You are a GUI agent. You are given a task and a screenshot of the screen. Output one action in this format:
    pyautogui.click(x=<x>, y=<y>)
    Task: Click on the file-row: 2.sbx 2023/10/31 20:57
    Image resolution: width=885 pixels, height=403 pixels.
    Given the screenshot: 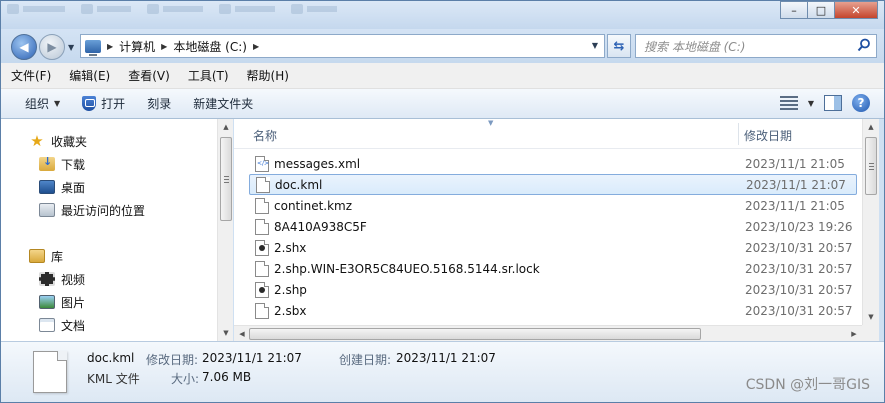 What is the action you would take?
    pyautogui.click(x=553, y=310)
    